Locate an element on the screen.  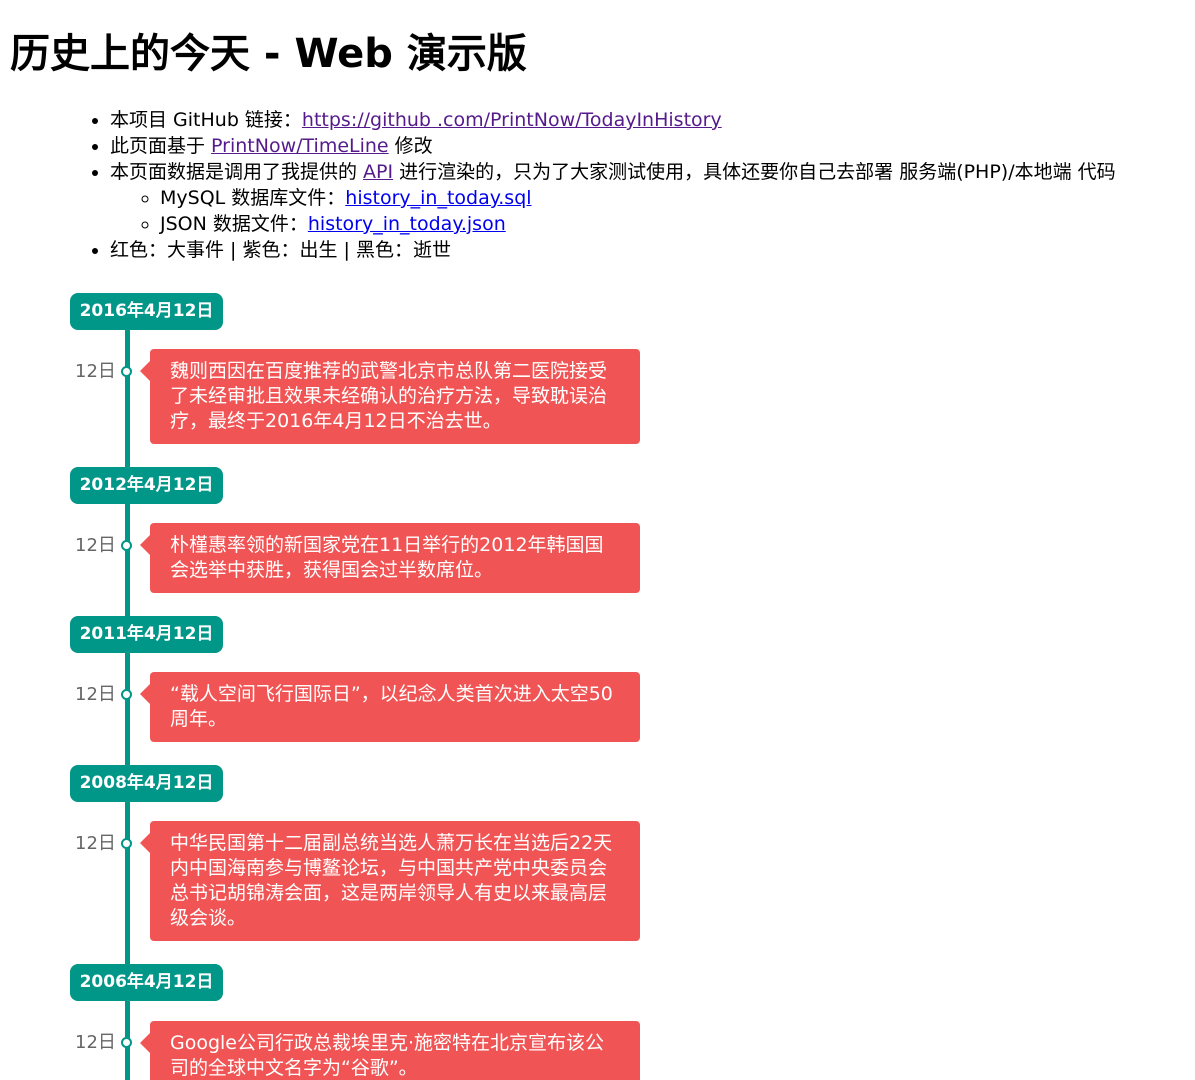
year-badge: 2016年4月12日 is located at coordinates (146, 311).